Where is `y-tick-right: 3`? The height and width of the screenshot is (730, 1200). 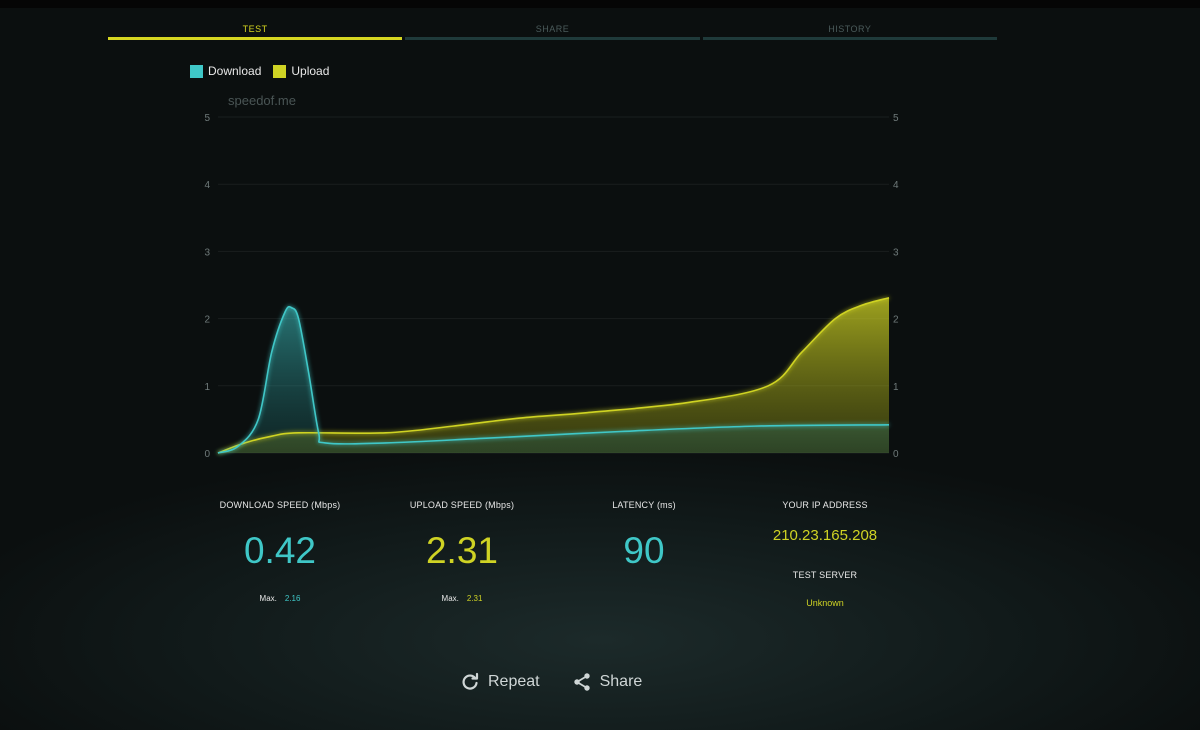 y-tick-right: 3 is located at coordinates (896, 252).